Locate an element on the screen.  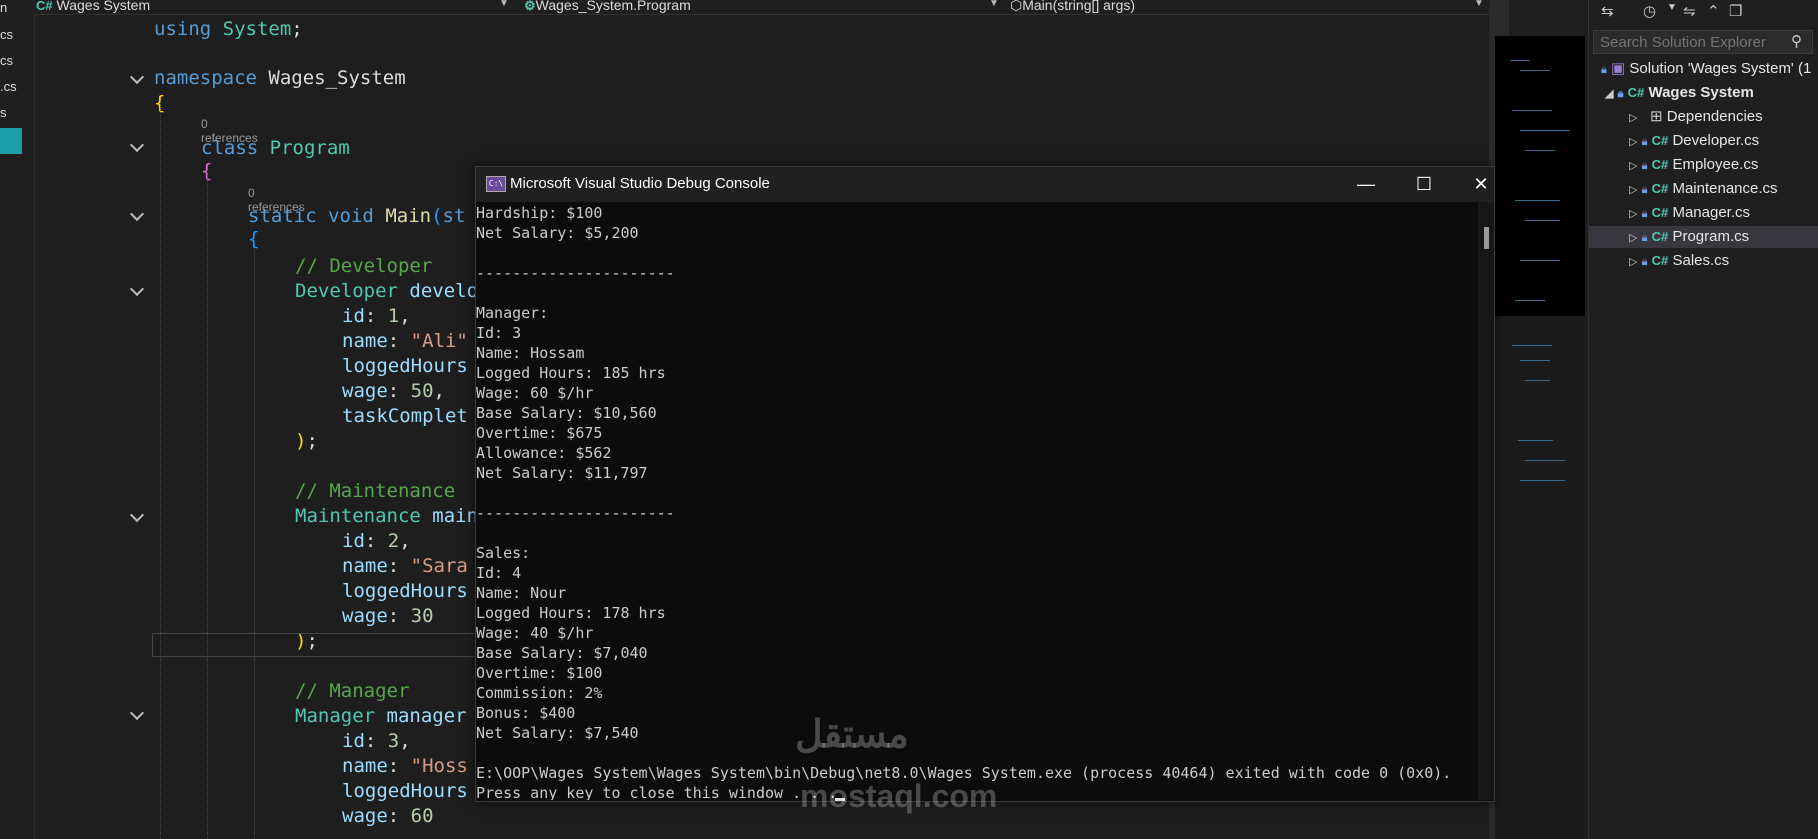
code-line: wage: 50, is located at coordinates (393, 391).